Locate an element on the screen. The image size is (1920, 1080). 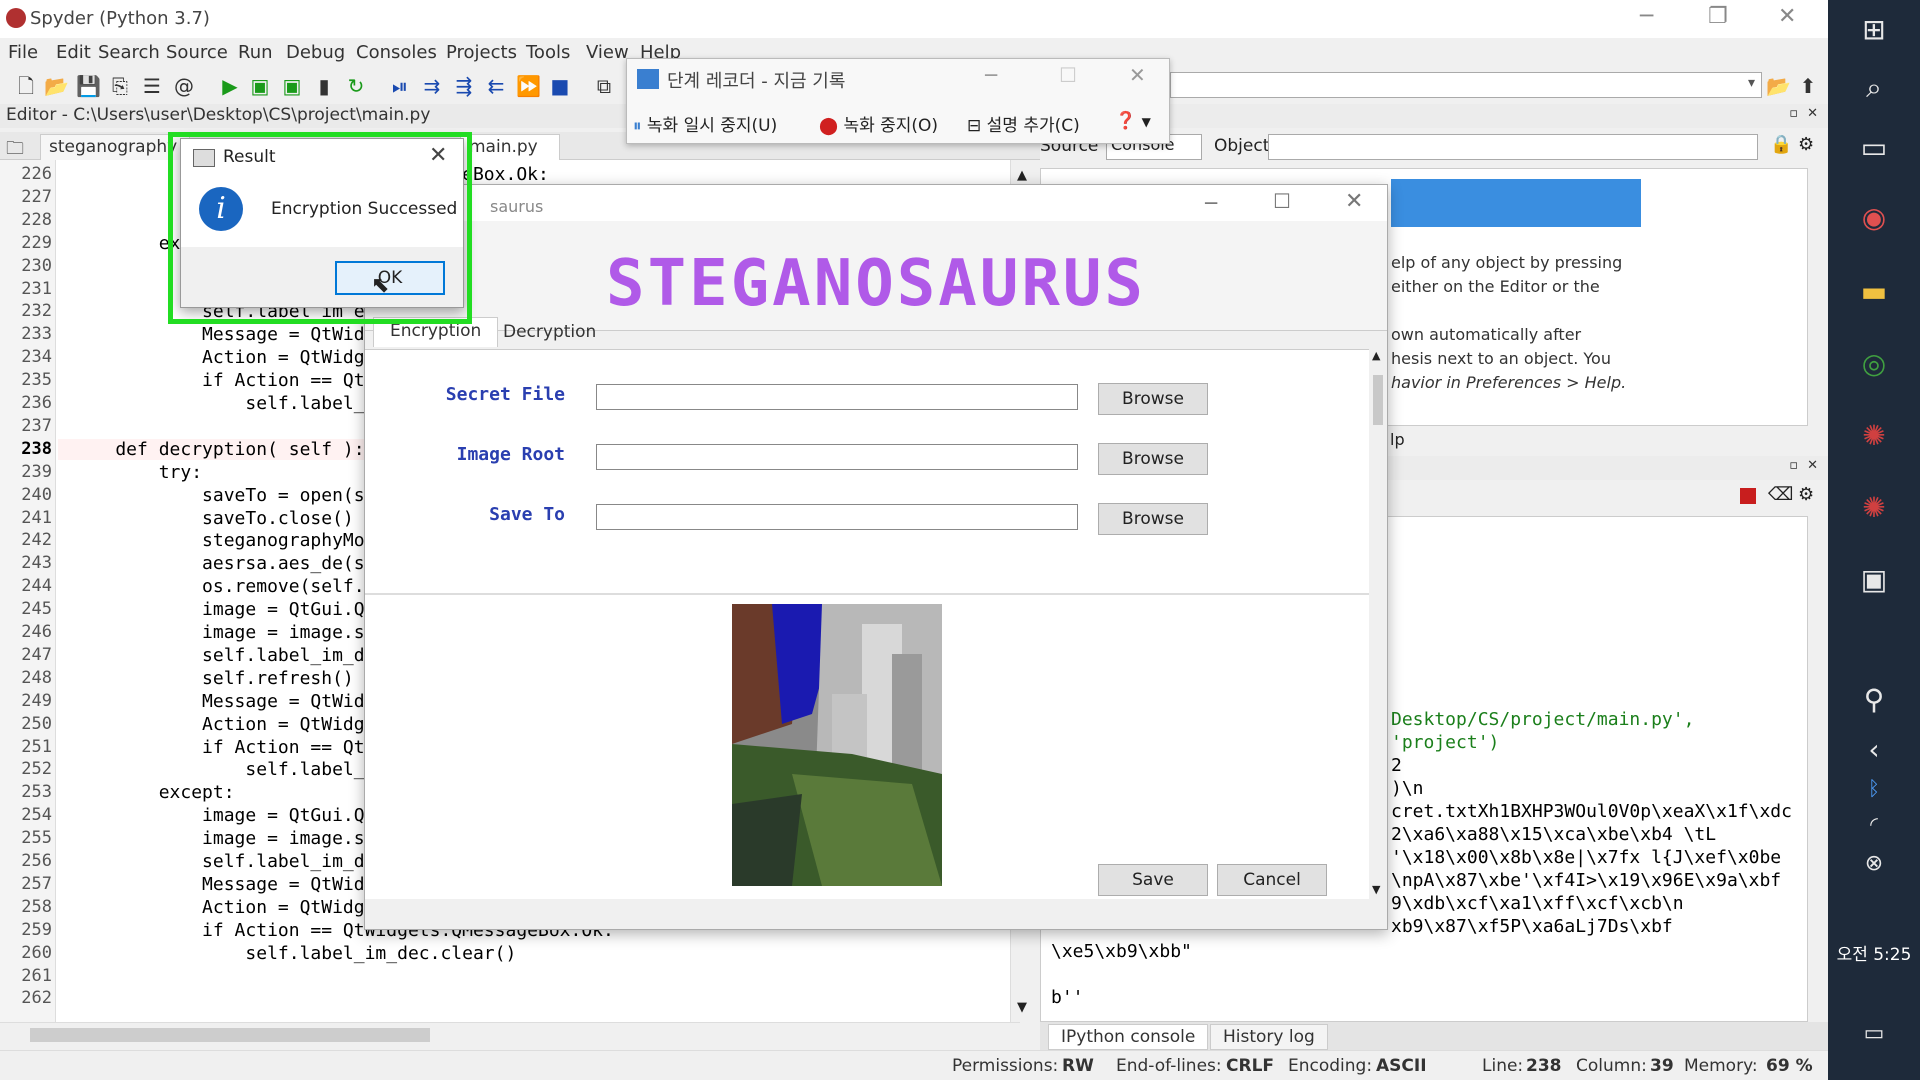
pause-record-button: ⏸ 녹화 일시 중지(U) is located at coordinates (705, 123).